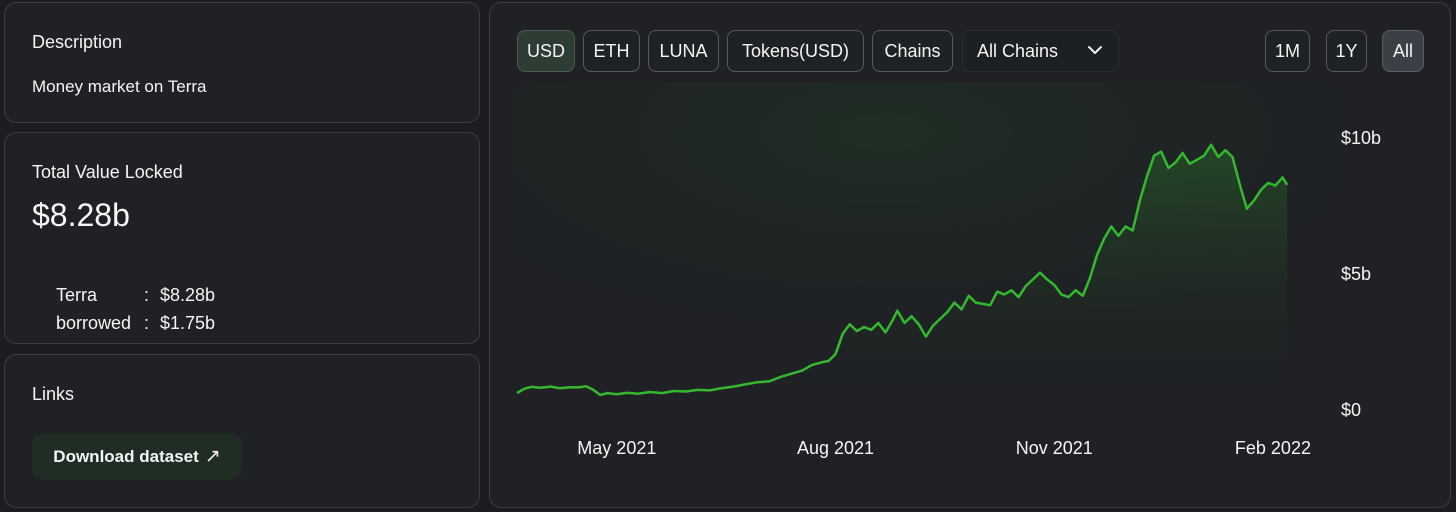  Describe the element at coordinates (212, 456) in the screenshot. I see `external-link-icon: ↗` at that location.